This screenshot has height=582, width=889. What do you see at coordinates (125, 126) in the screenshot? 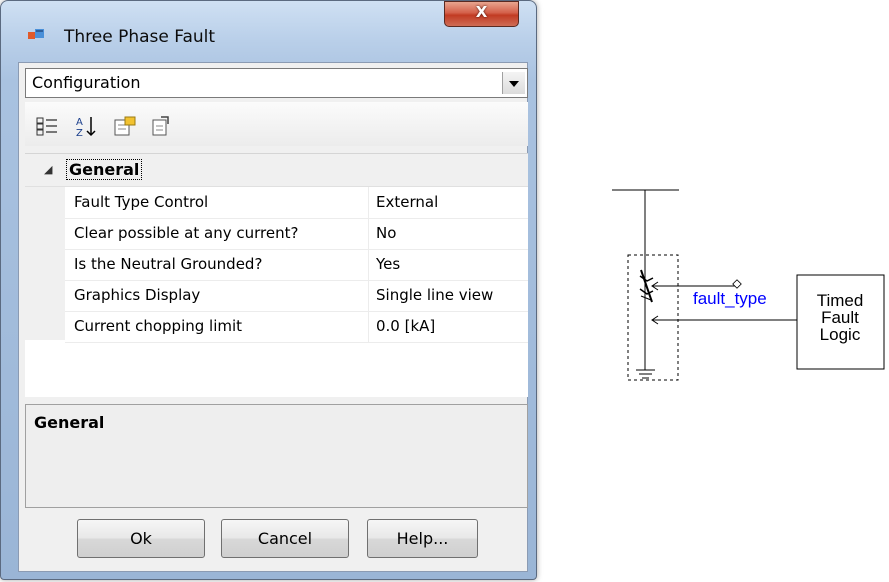
I see `property-pages-icon` at bounding box center [125, 126].